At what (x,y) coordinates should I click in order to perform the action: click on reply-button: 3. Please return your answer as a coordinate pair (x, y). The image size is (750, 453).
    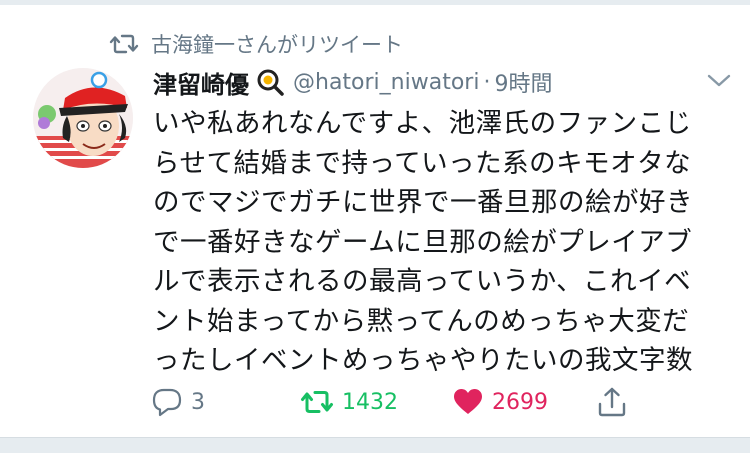
    Looking at the image, I should click on (178, 402).